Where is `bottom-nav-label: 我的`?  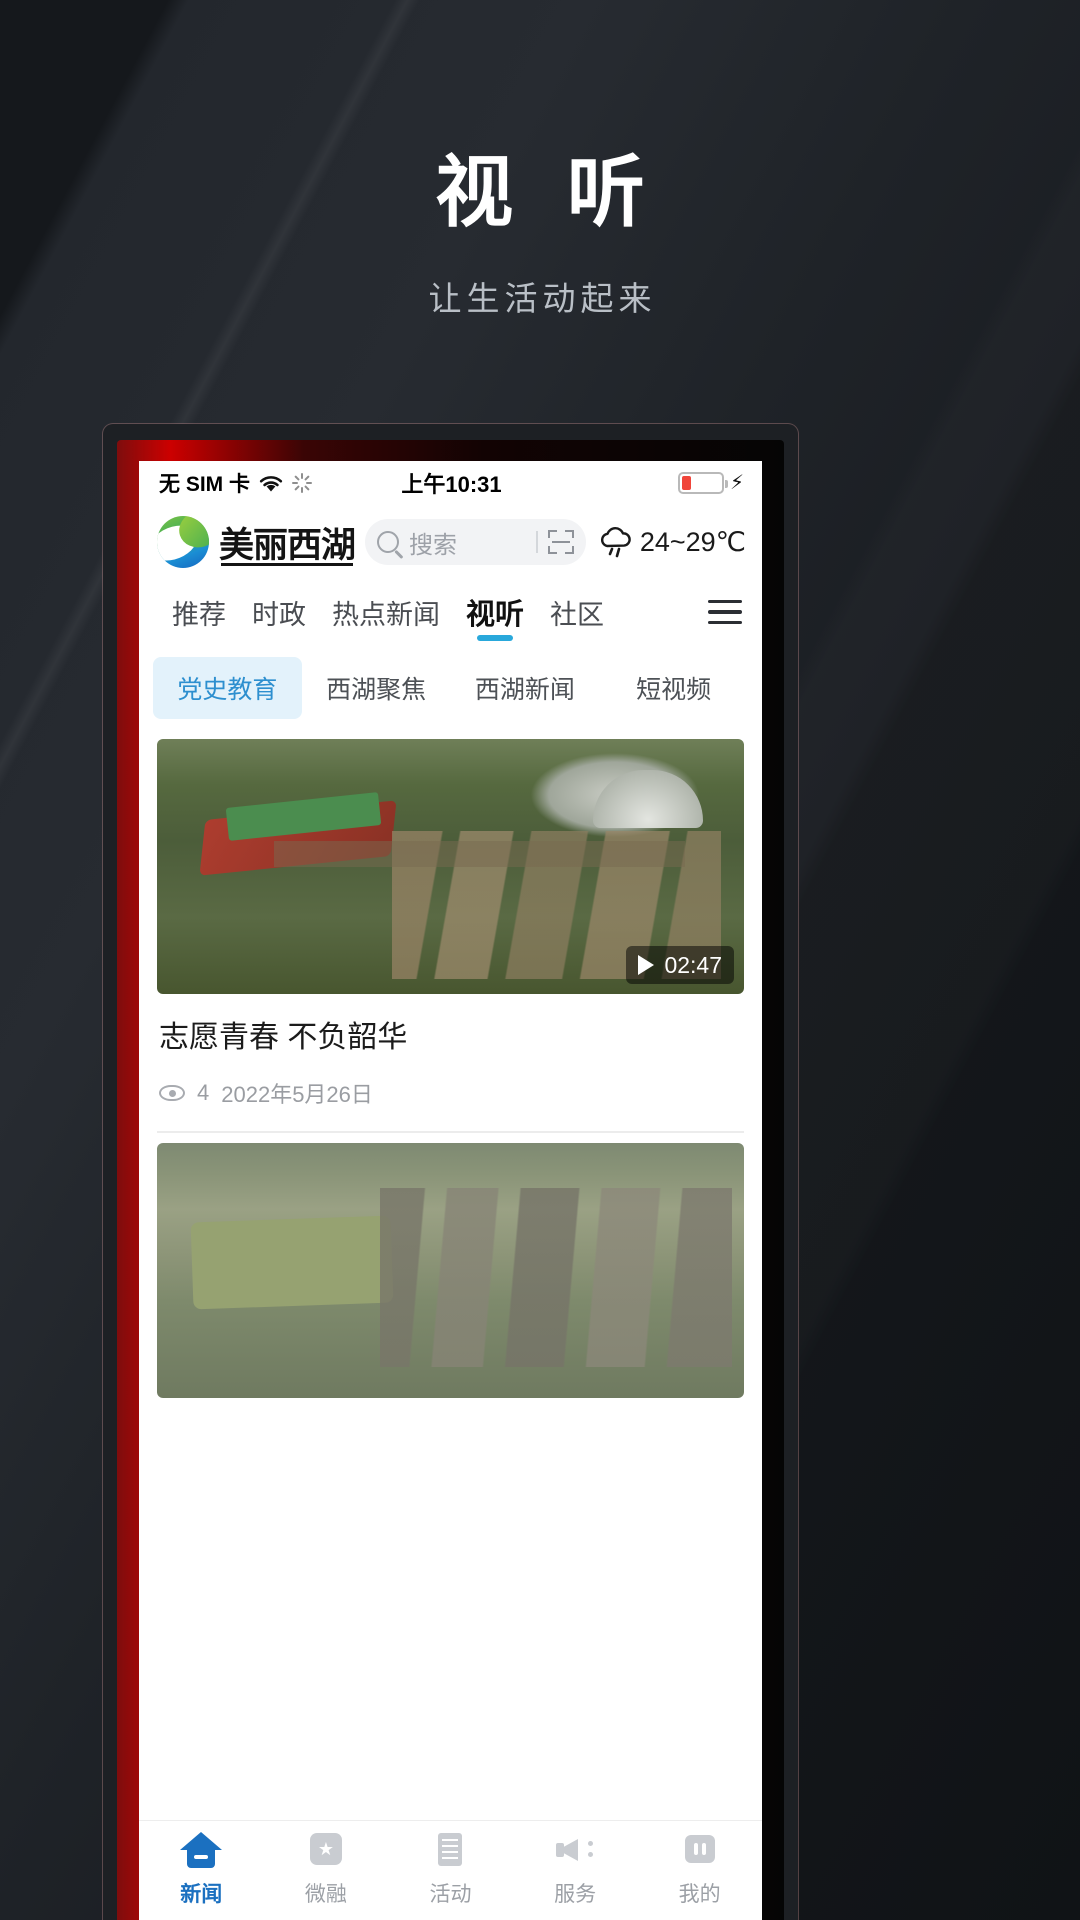 bottom-nav-label: 我的 is located at coordinates (699, 1894).